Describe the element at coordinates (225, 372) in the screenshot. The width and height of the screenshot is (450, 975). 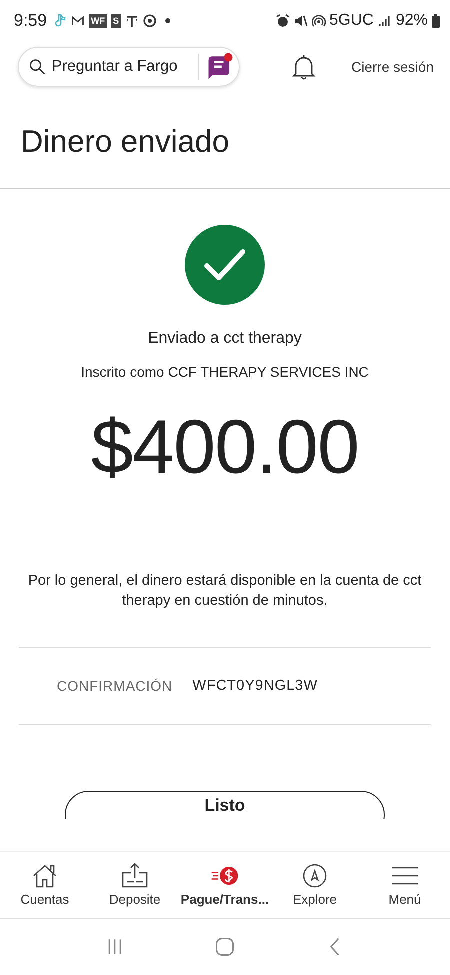
I see `enrolled-name-text: Inscrito como CCF THERAPY SERVICES INC` at that location.